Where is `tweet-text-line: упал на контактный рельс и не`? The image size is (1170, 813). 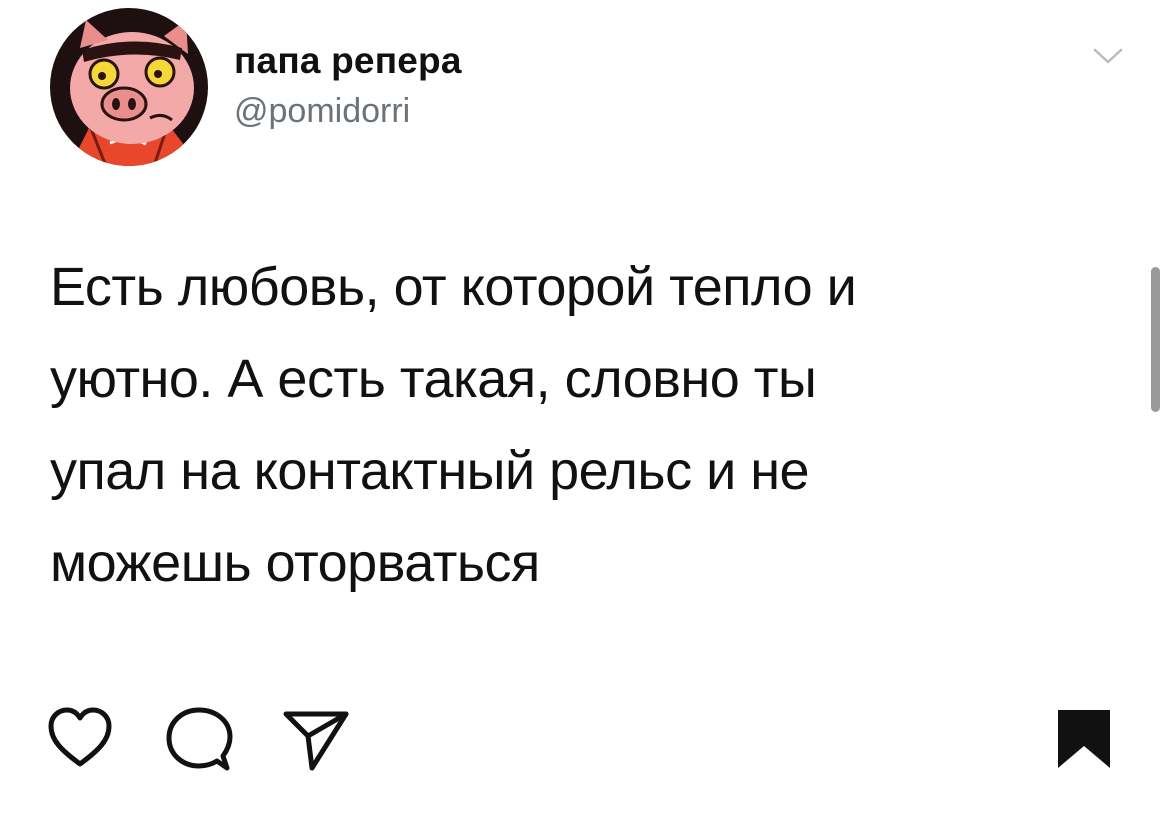 tweet-text-line: упал на контактный рельс и не is located at coordinates (430, 471).